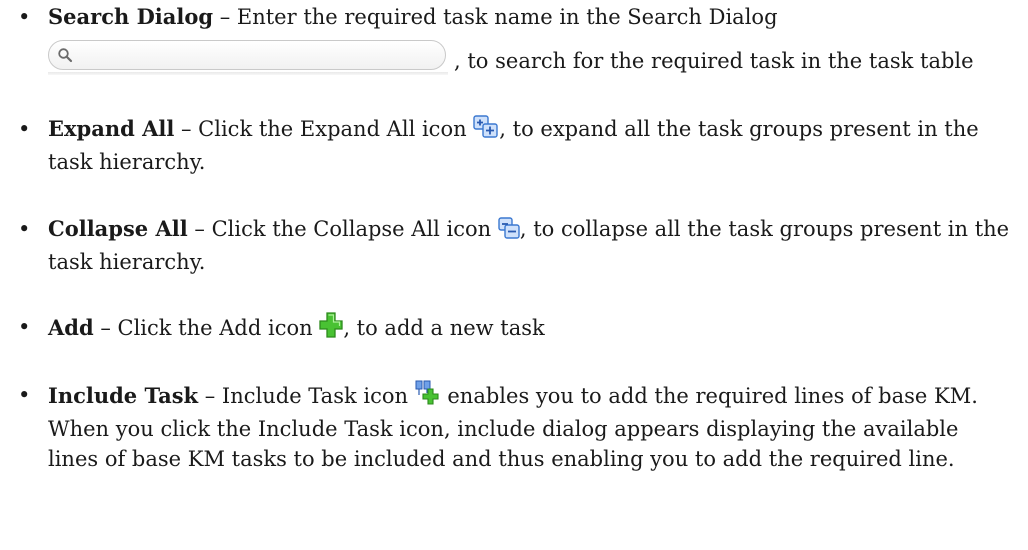  I want to click on description-text: – Click the Collapse All icon, so click(342, 229).